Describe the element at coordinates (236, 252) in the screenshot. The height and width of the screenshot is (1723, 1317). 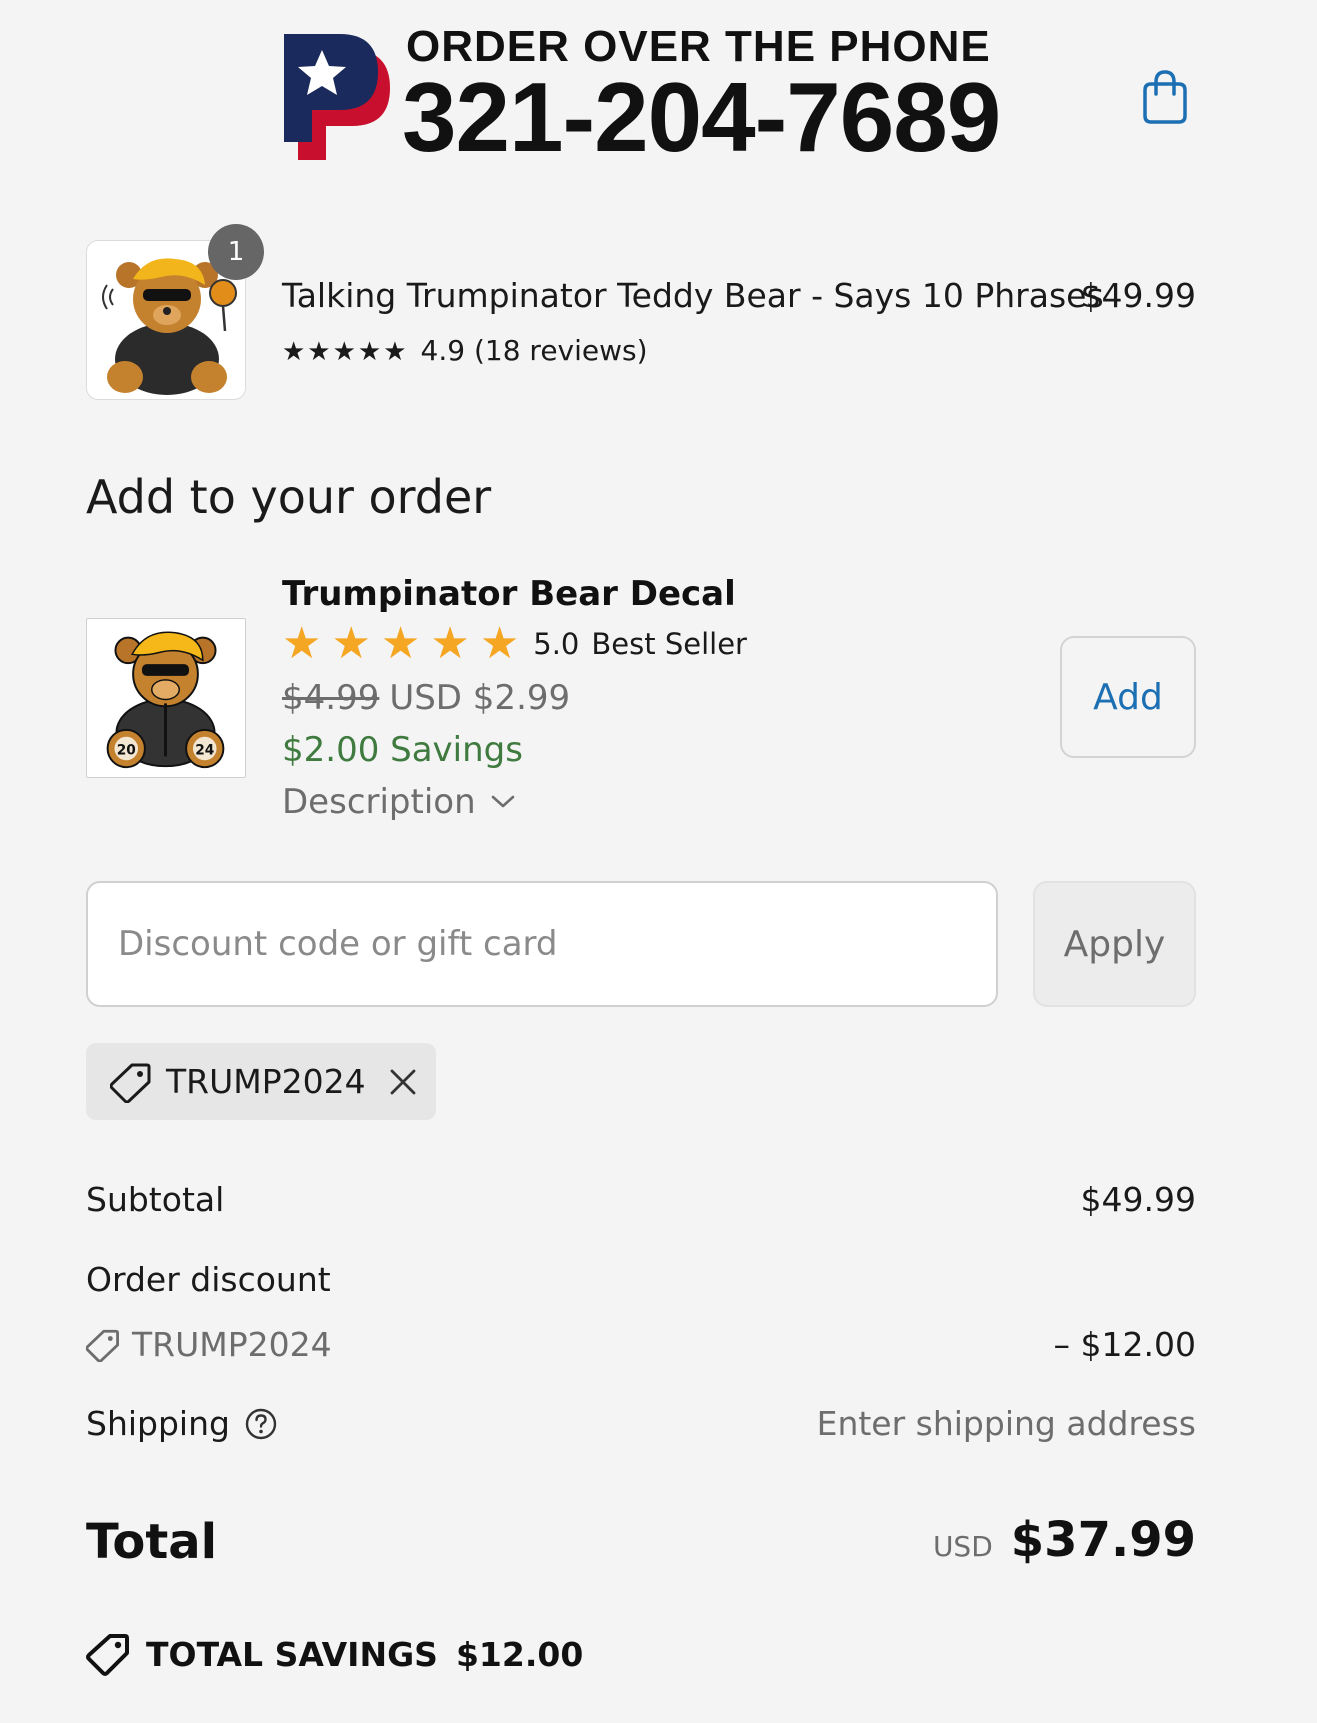
I see `quantity-badge: 1` at that location.